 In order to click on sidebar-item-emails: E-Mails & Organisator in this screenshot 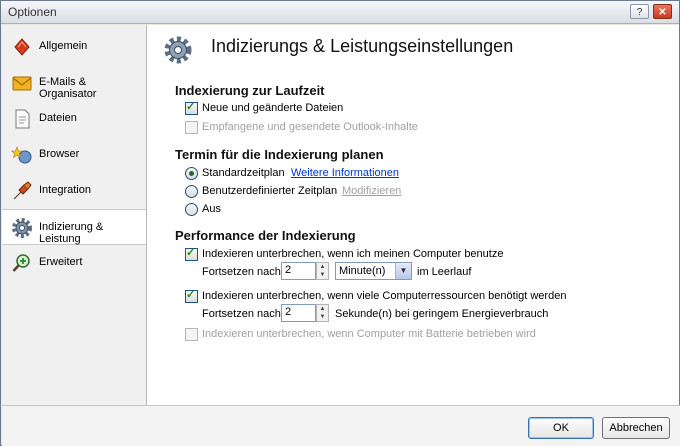, I will do `click(74, 83)`.